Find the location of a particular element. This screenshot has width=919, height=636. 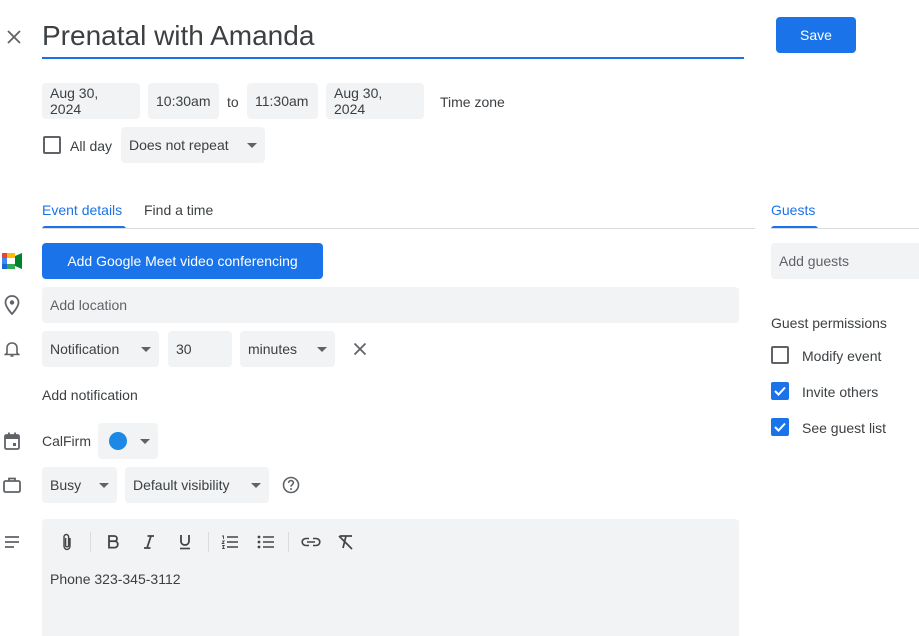

notification-amount-input: 30 is located at coordinates (200, 349).